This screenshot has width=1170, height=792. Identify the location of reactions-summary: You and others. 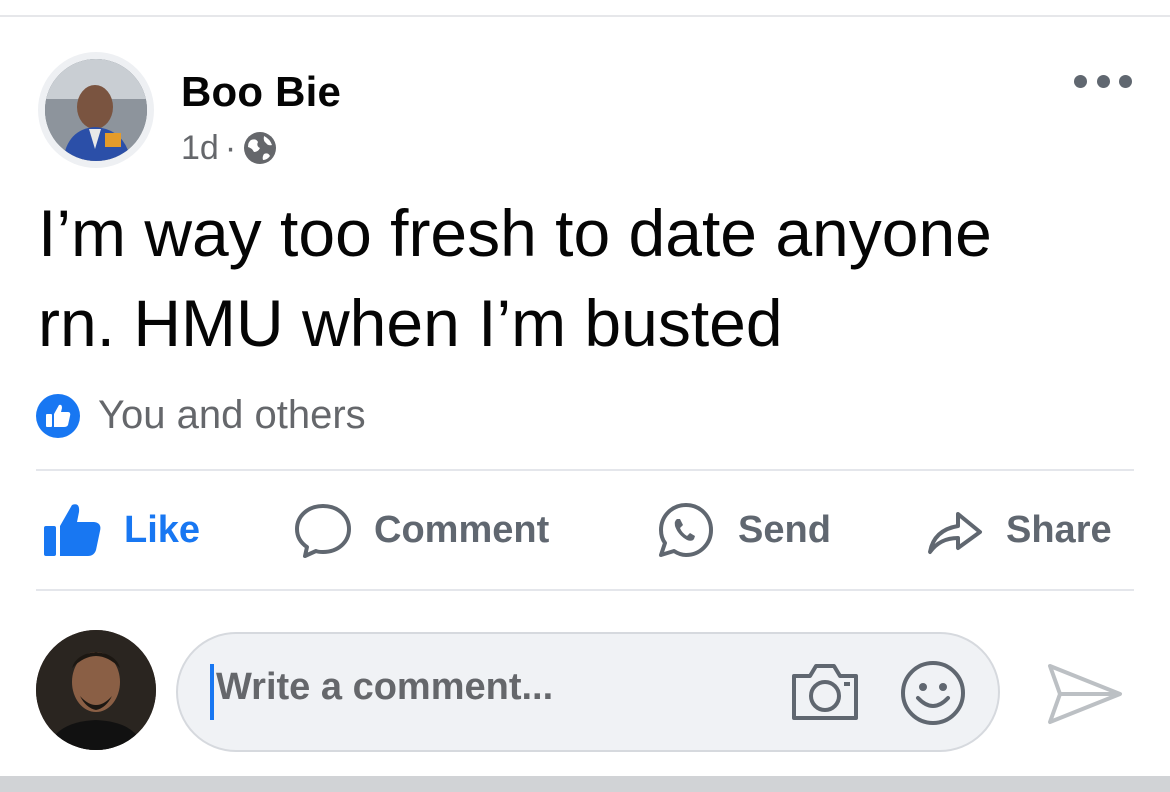
(201, 415).